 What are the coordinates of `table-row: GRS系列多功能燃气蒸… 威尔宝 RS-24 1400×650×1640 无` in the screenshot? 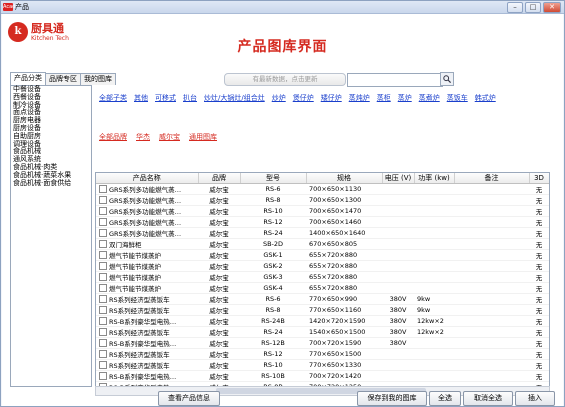 It's located at (322, 233).